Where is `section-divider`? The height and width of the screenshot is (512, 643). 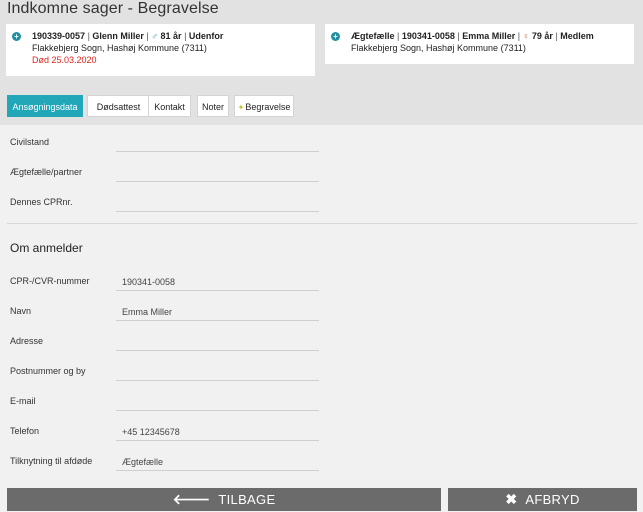 section-divider is located at coordinates (322, 223).